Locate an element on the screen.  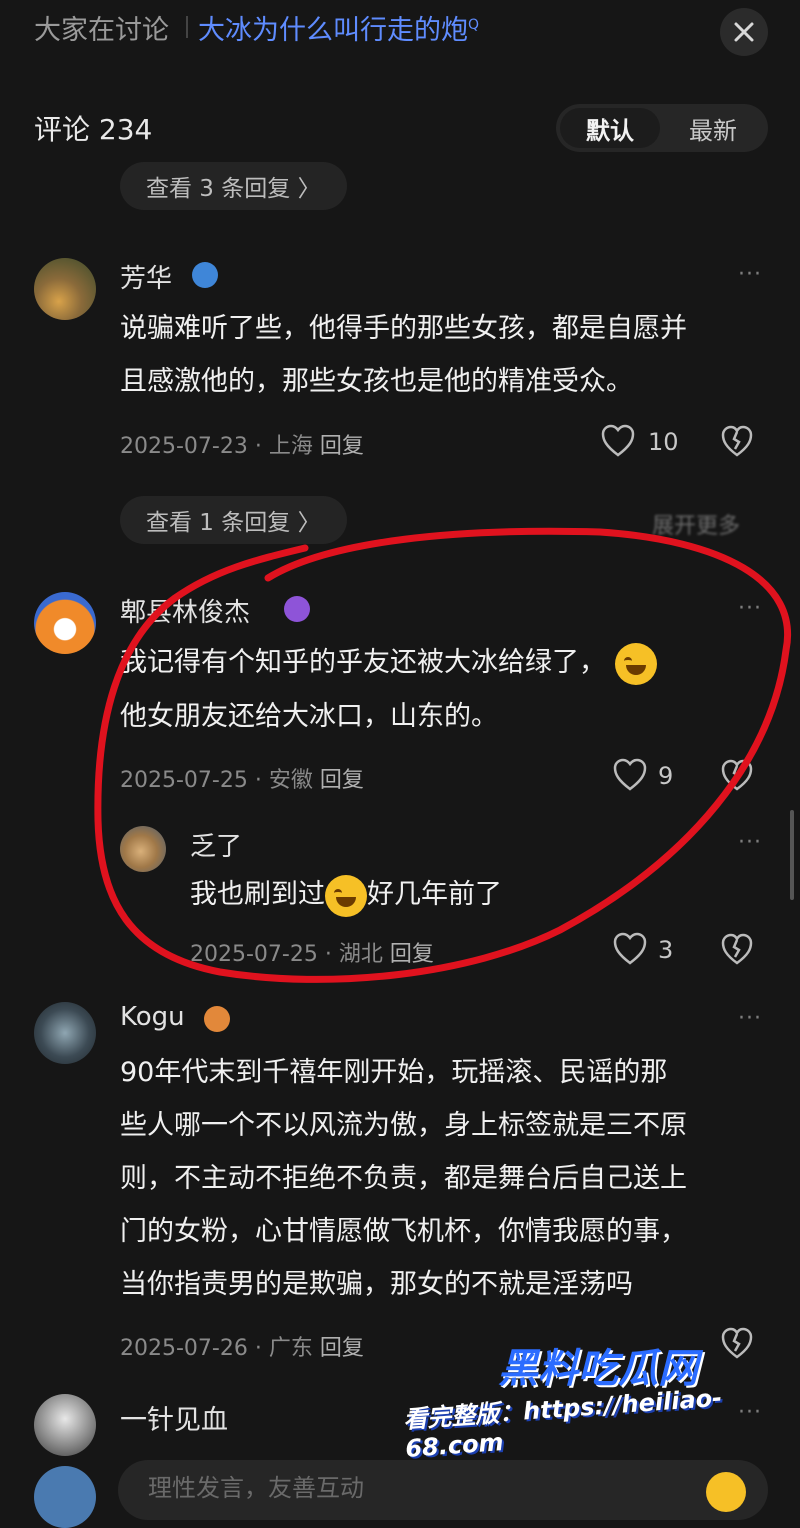
comment-meta: 2025-07-25 · 湖北 回复 is located at coordinates (312, 952).